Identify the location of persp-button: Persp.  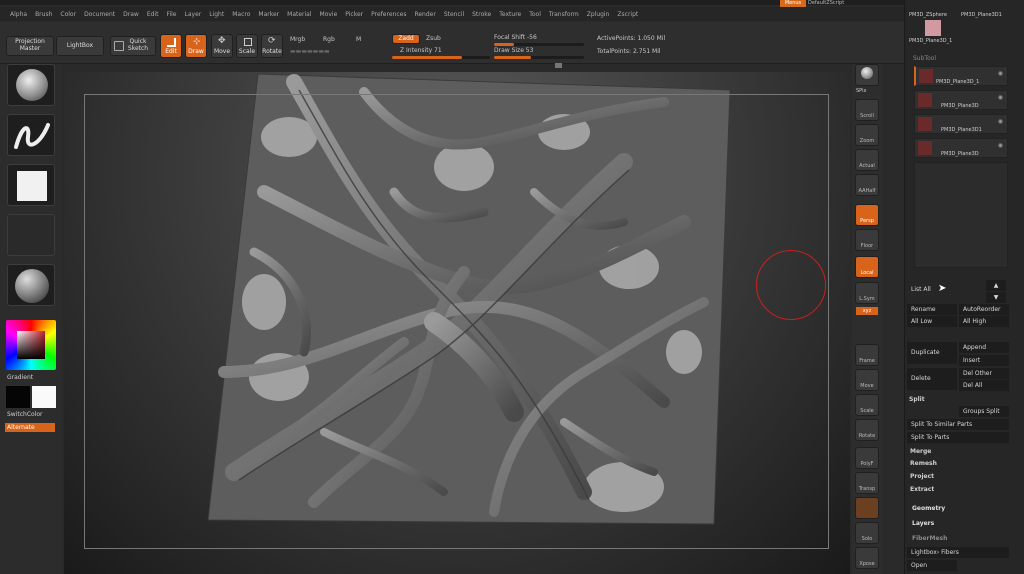
(867, 215).